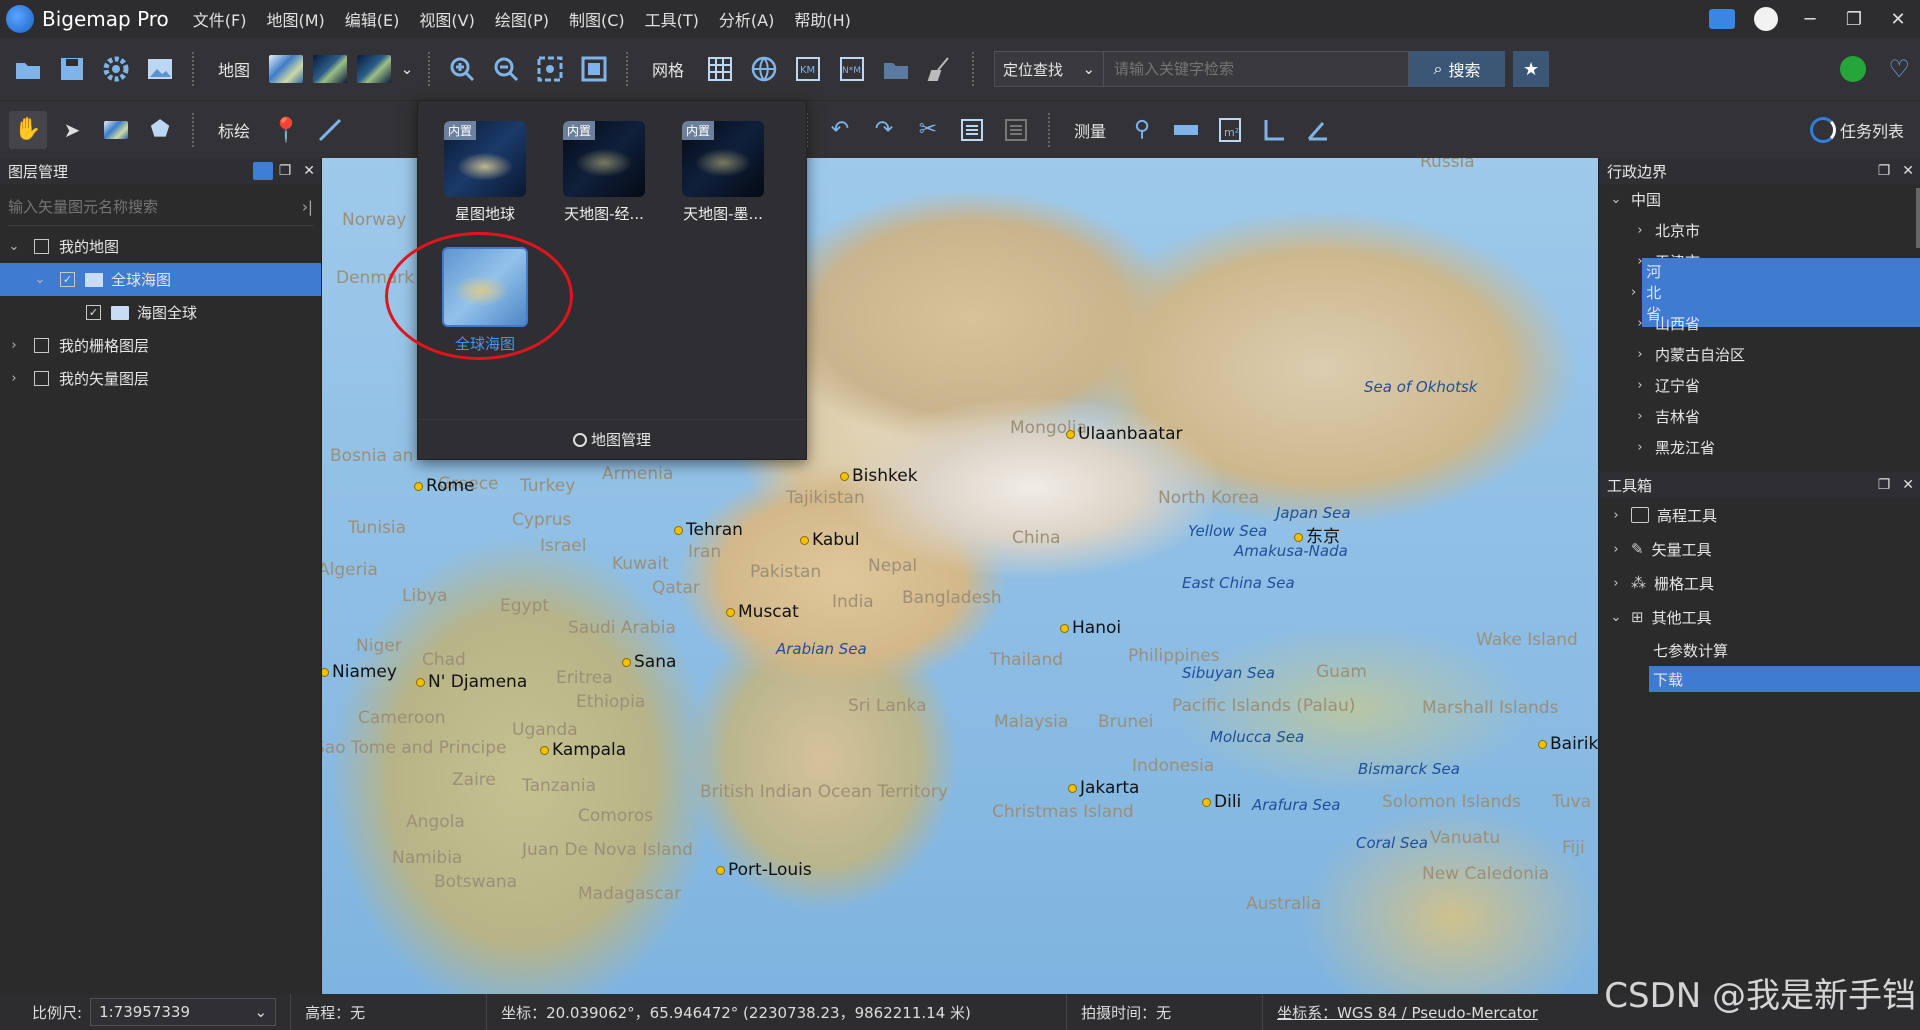 This screenshot has width=1920, height=1030. Describe the element at coordinates (160, 378) in the screenshot. I see `tree-row-vector-layers: › 我的矢量图层` at that location.